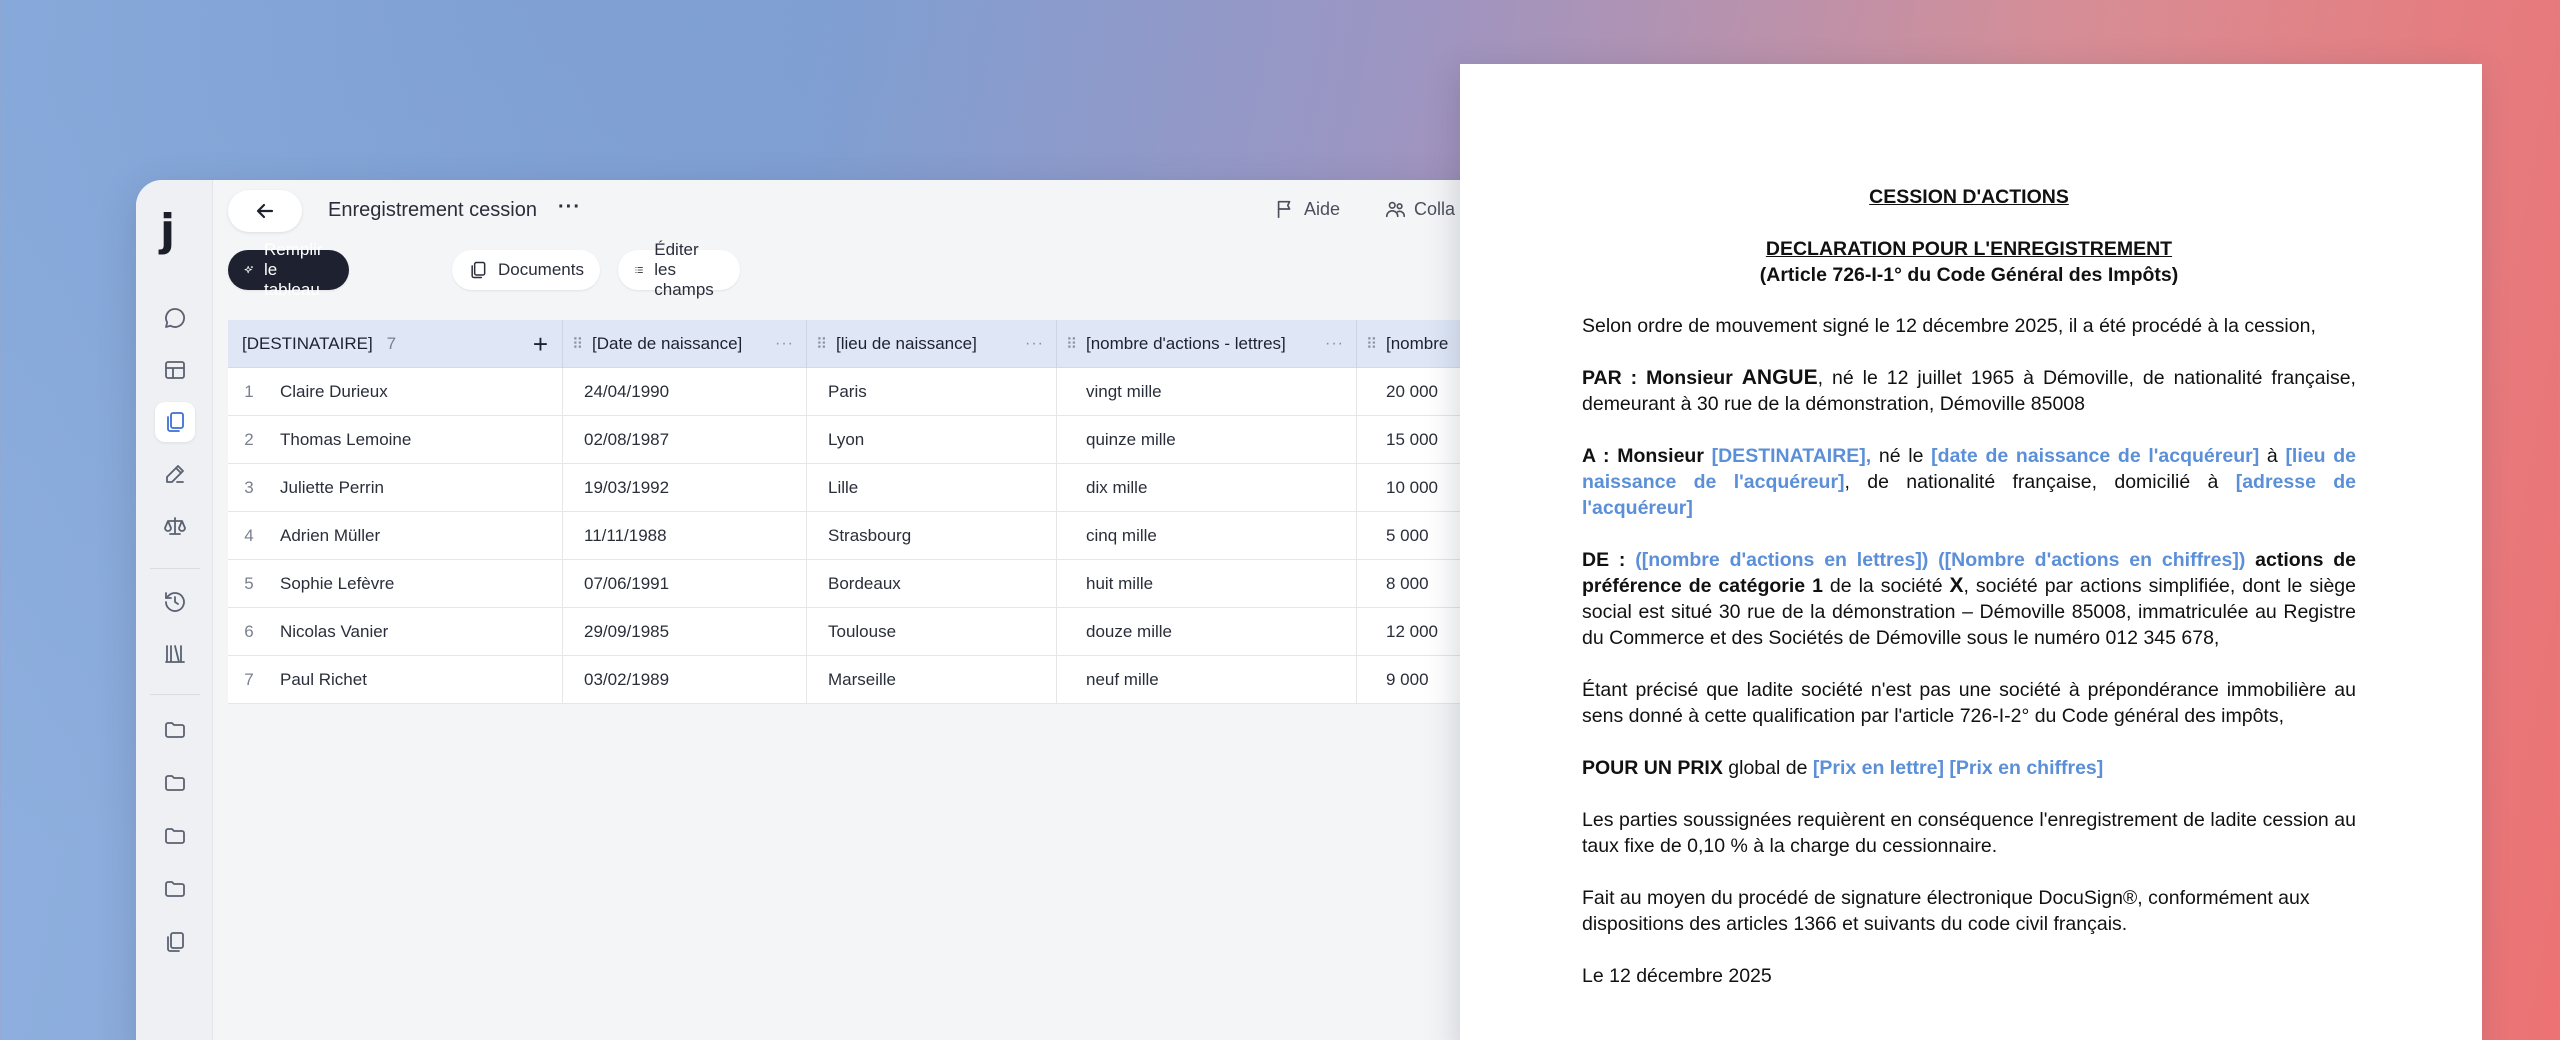 This screenshot has height=1040, width=2560. I want to click on fill-table-button: Remplir le tableau, so click(288, 269).